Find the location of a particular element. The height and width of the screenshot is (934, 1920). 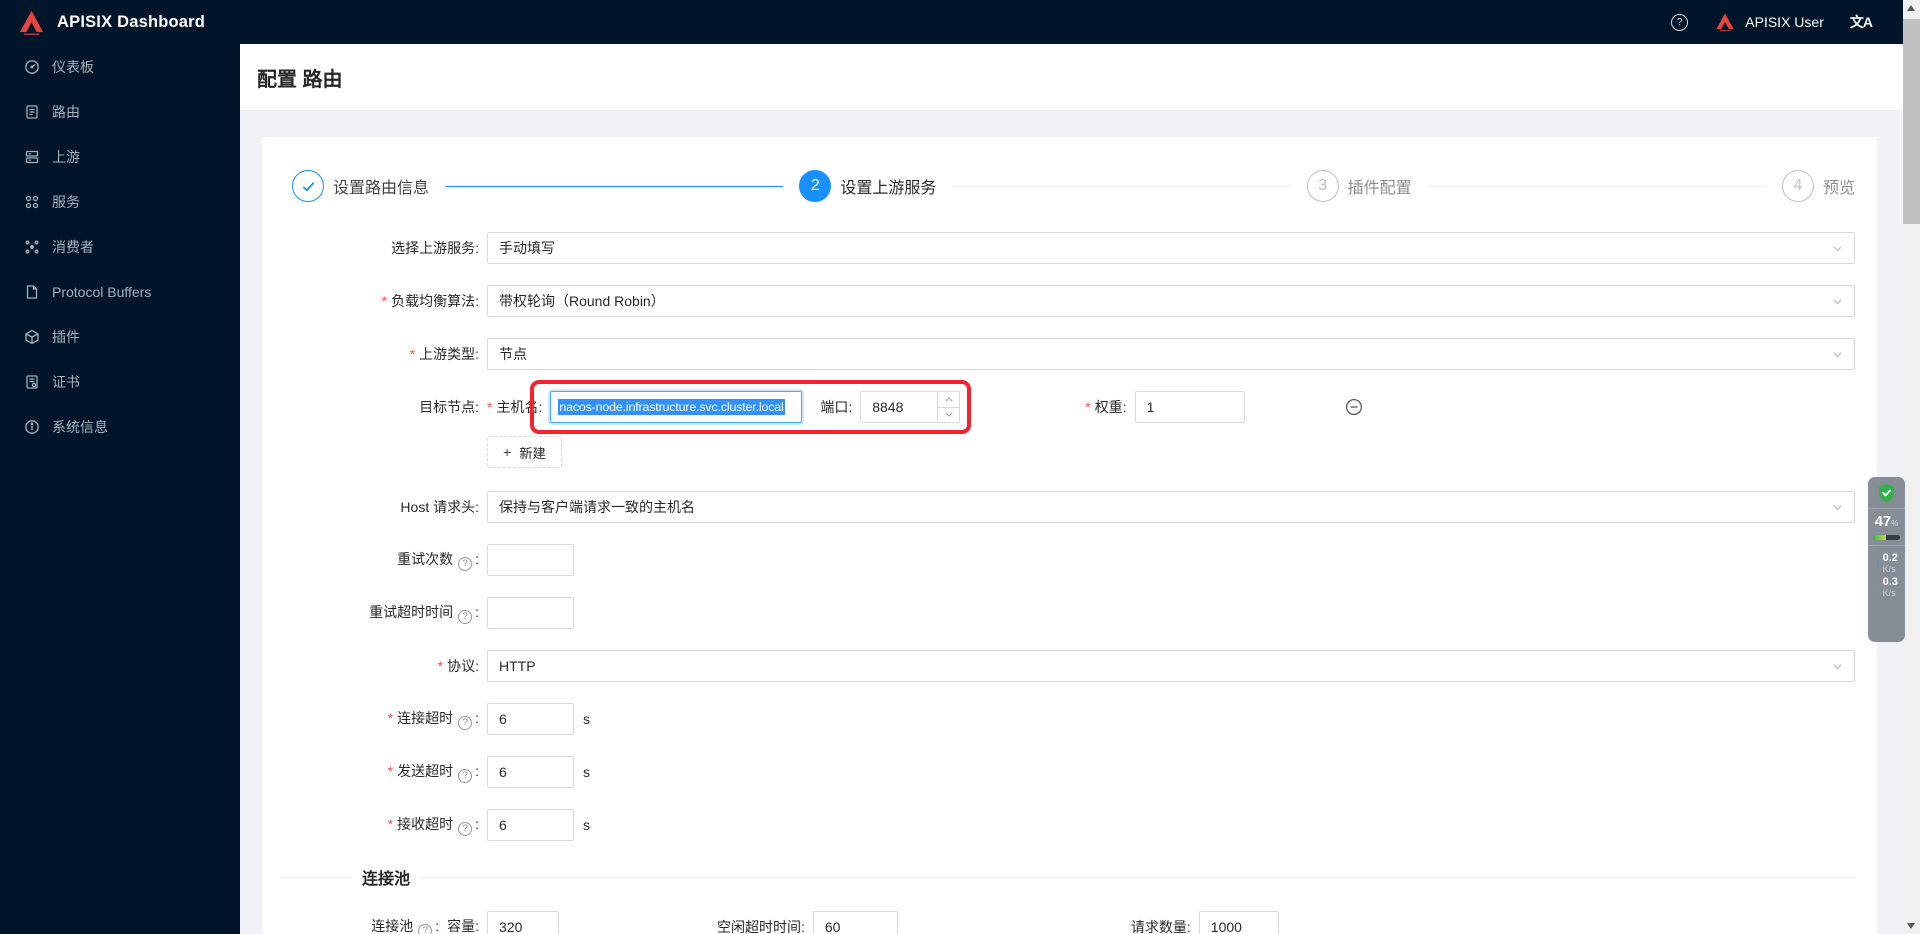

translate-icon: 文A is located at coordinates (1861, 22).